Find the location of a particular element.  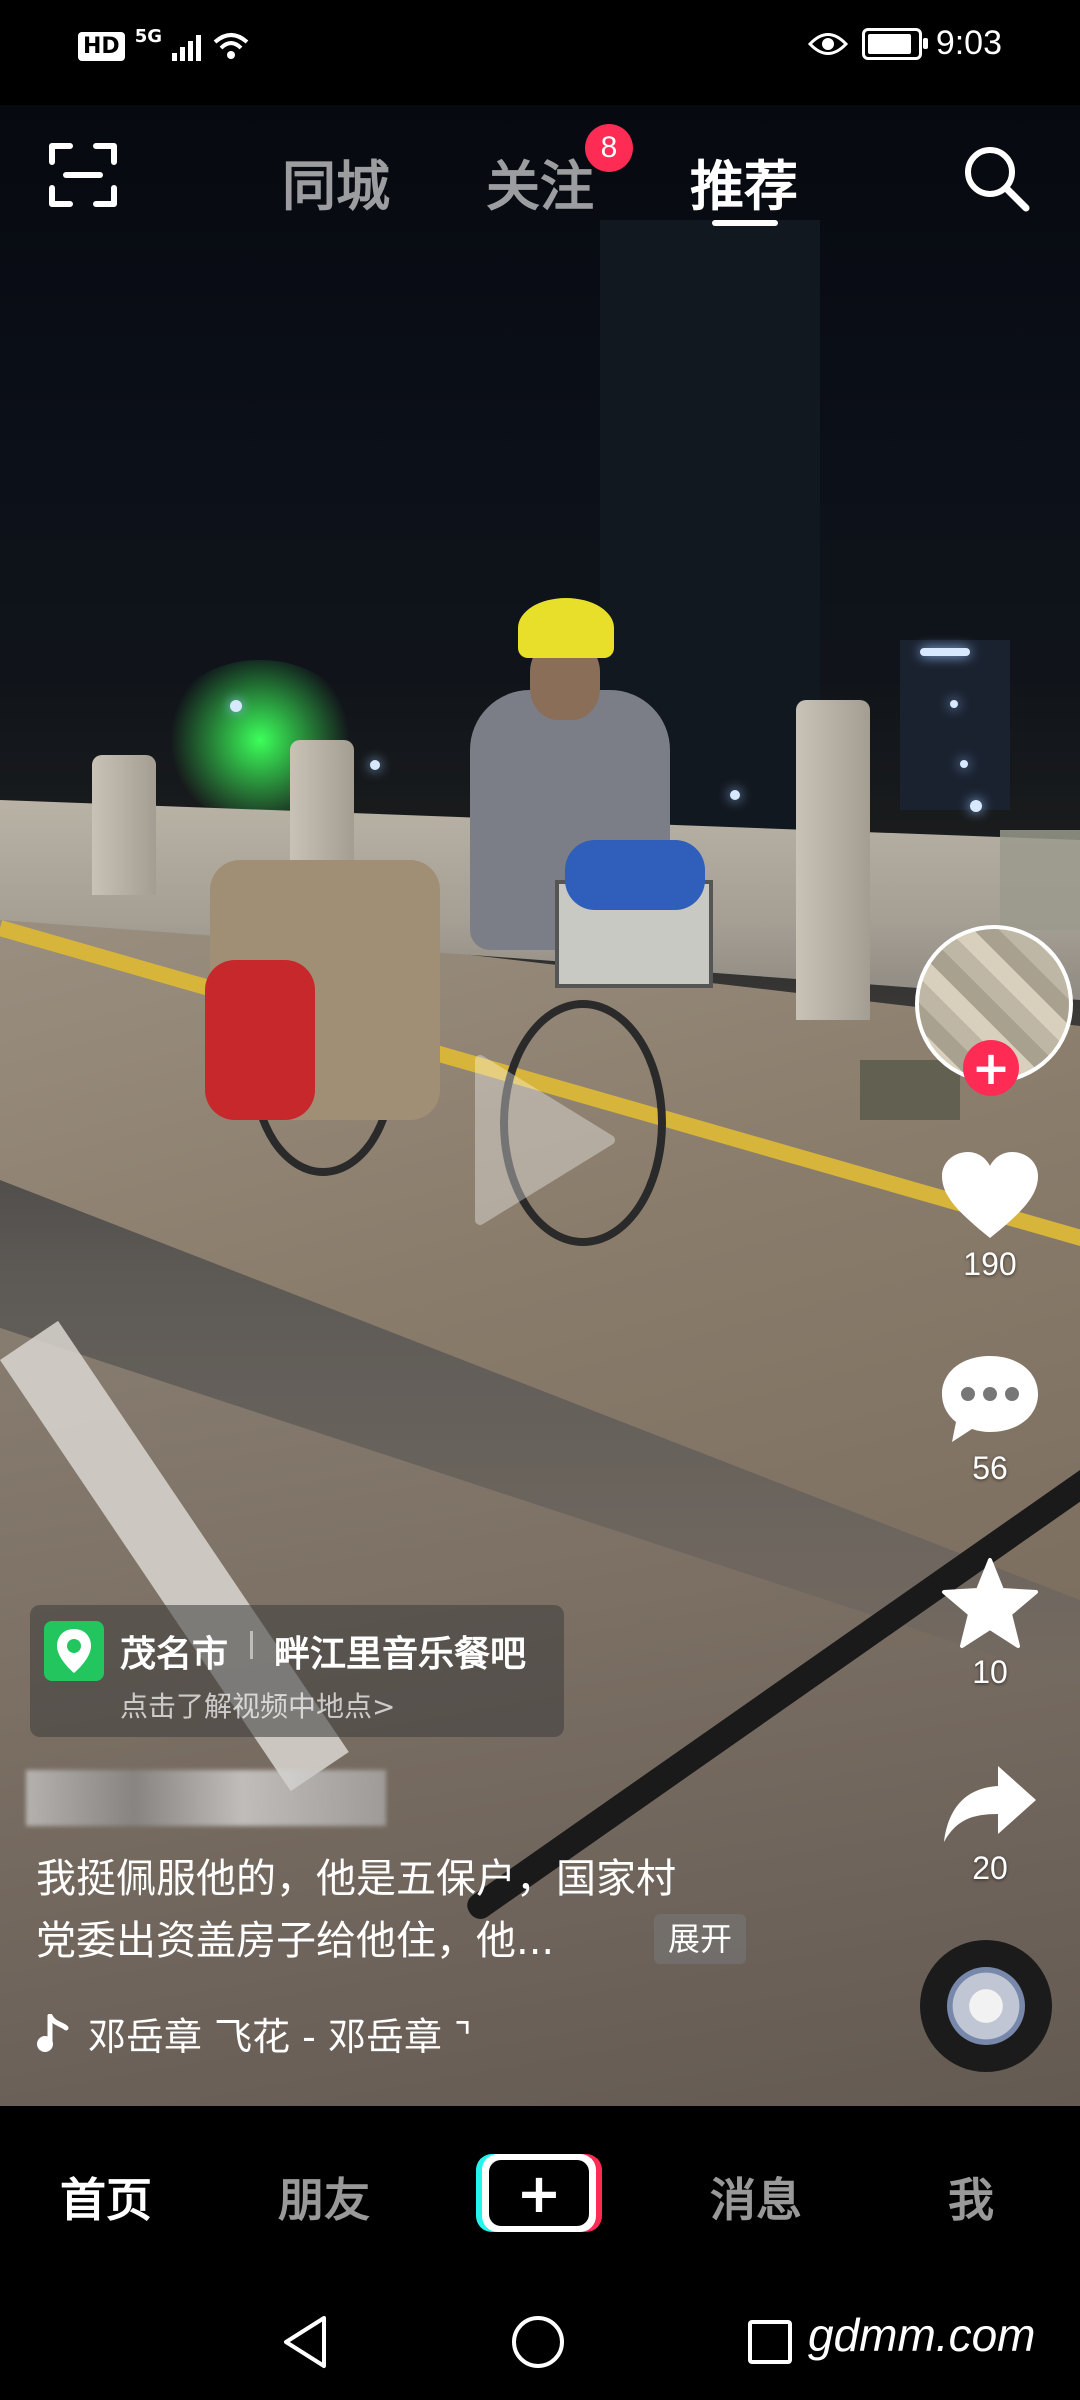

heart-icon is located at coordinates (990, 1195).